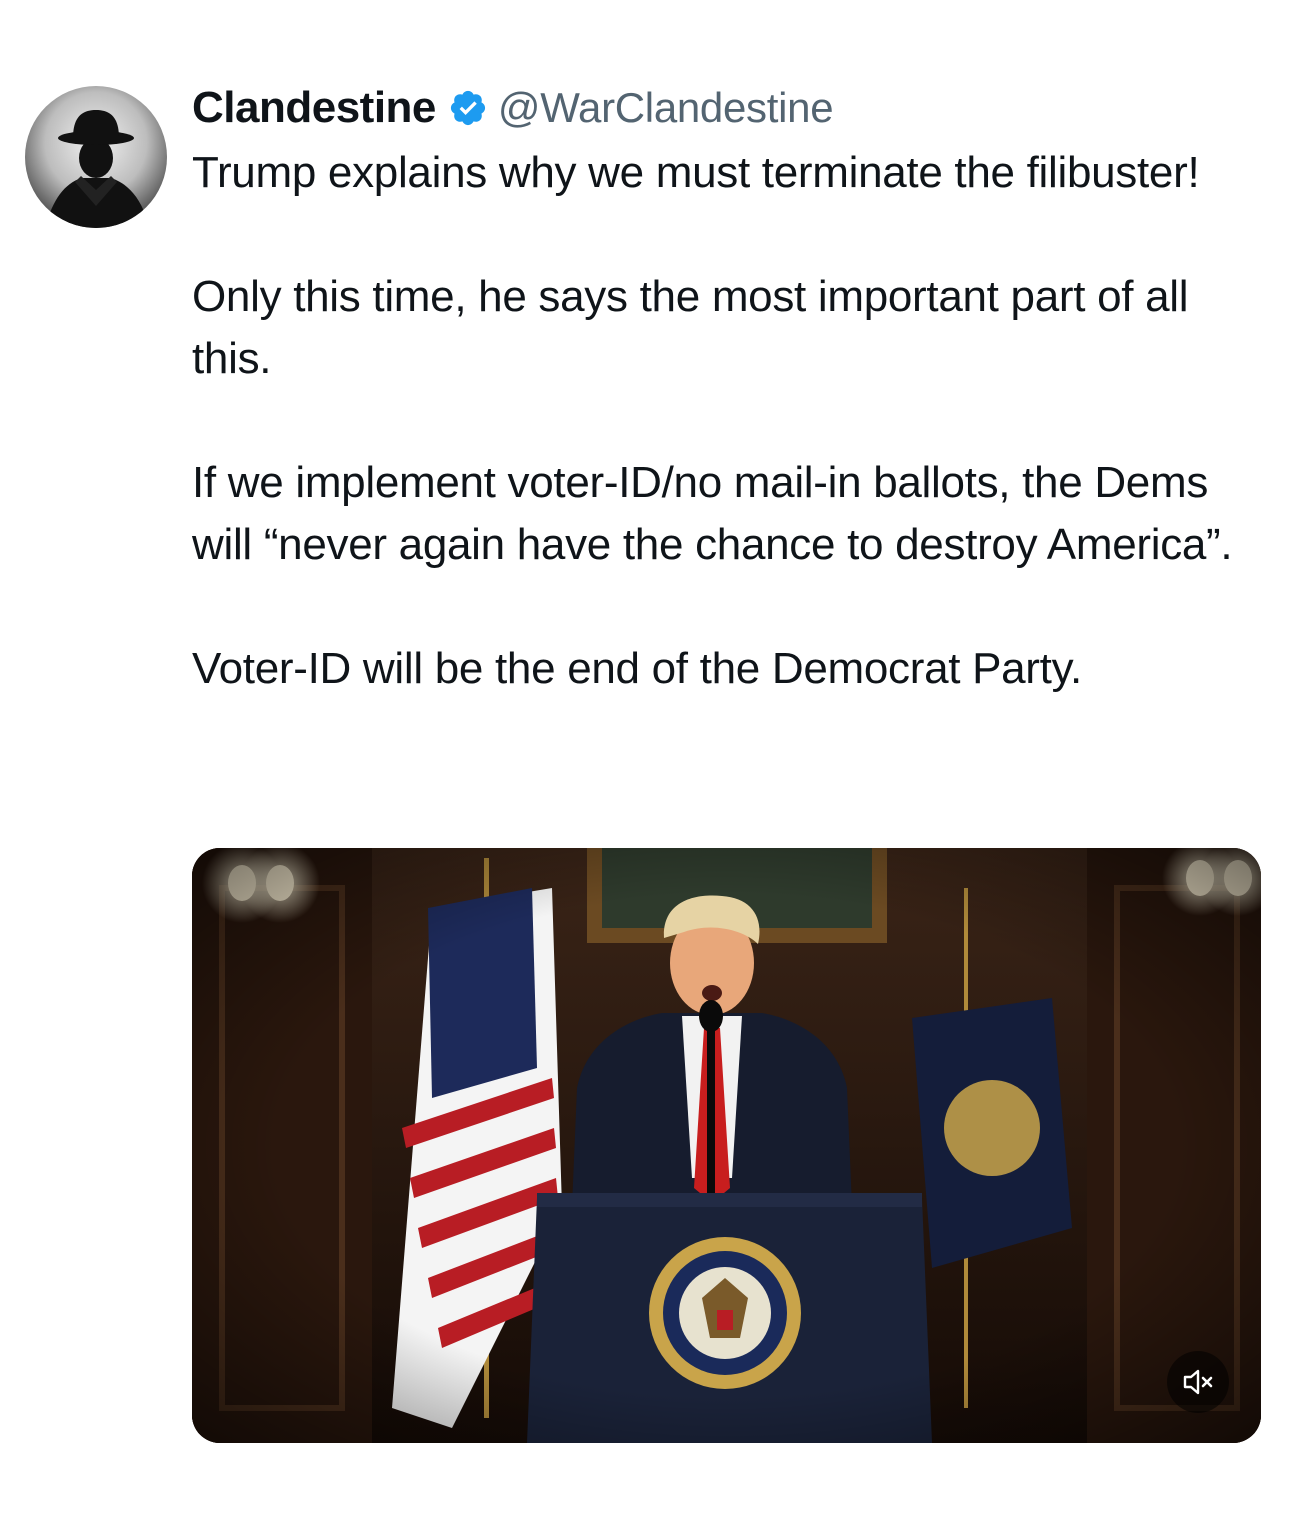  I want to click on verified-badge-icon, so click(468, 108).